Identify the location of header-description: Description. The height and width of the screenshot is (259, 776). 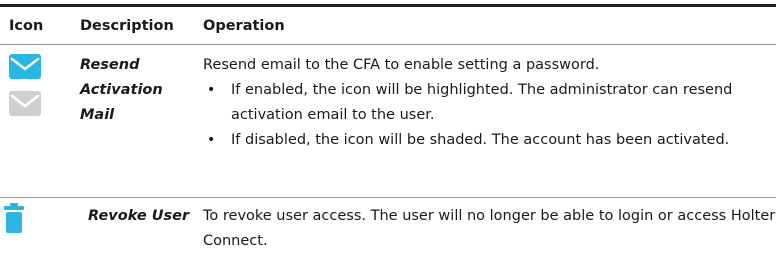
(127, 25).